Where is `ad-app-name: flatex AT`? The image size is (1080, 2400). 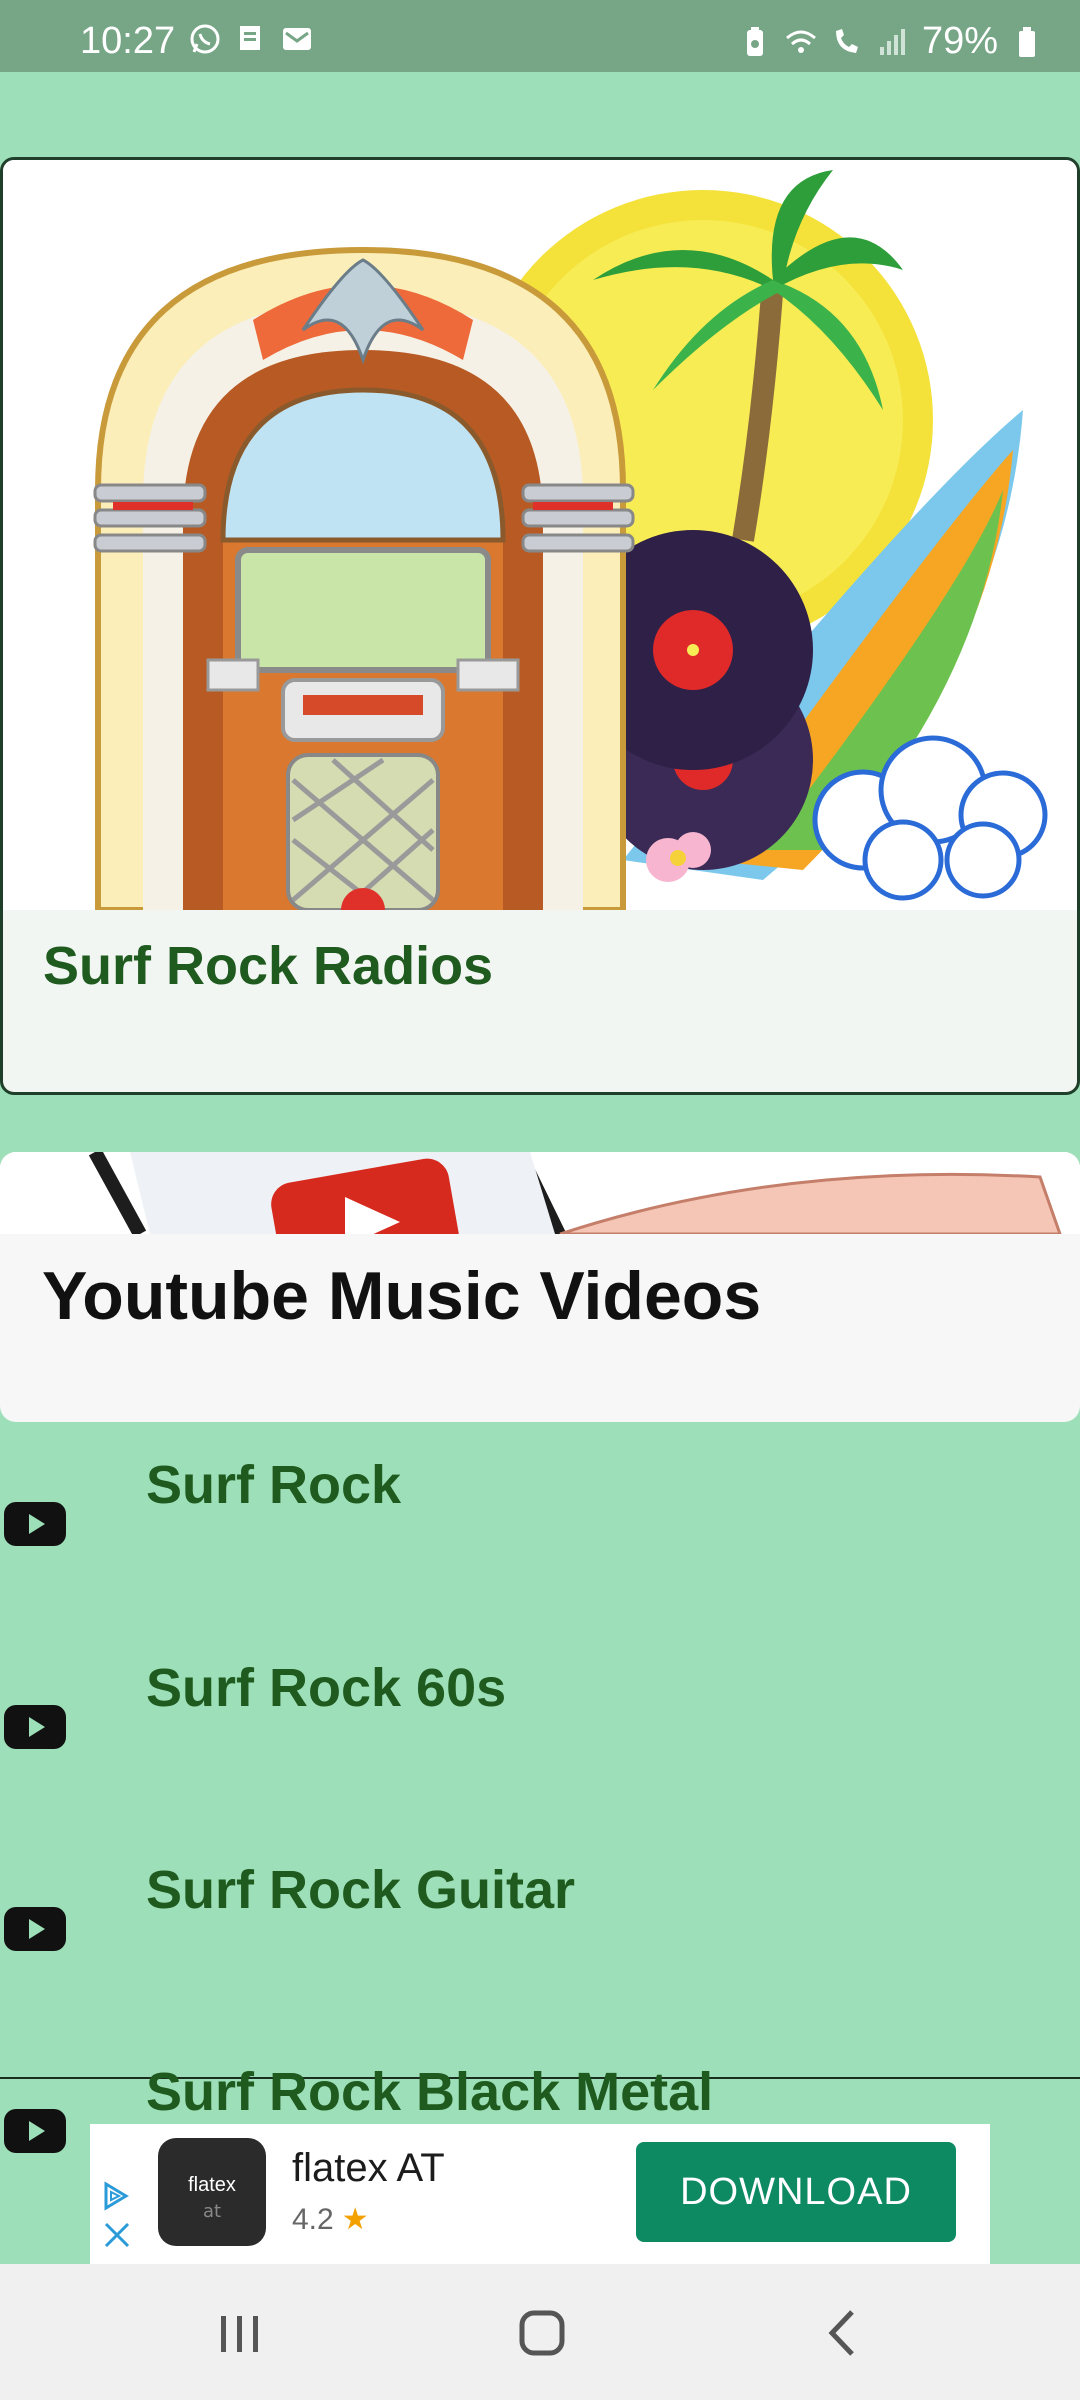
ad-app-name: flatex AT is located at coordinates (368, 2168).